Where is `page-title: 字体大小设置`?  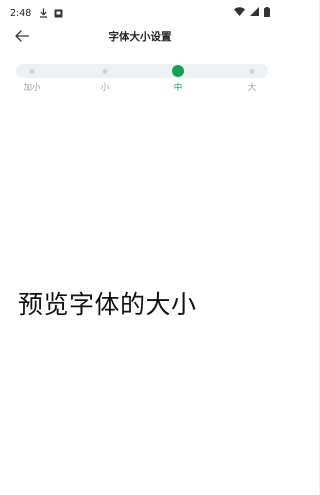 page-title: 字体大小设置 is located at coordinates (140, 36).